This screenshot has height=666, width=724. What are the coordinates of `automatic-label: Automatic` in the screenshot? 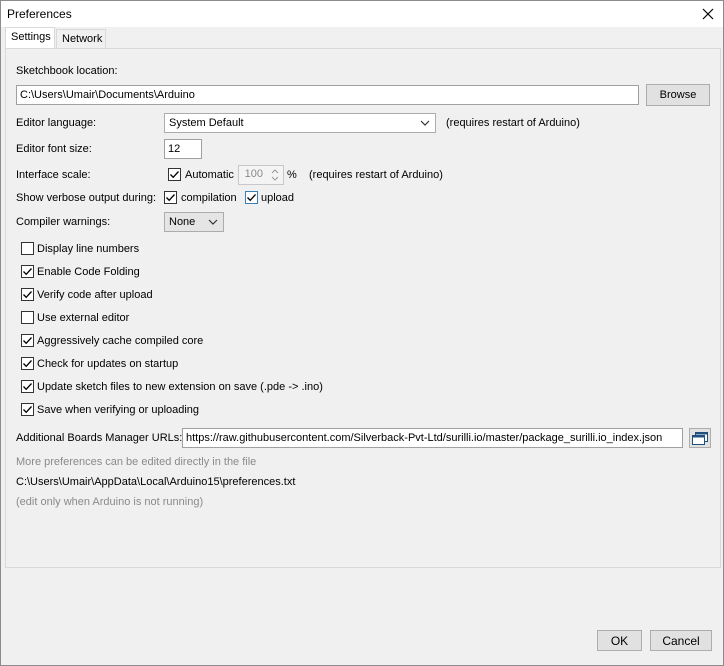 It's located at (209, 175).